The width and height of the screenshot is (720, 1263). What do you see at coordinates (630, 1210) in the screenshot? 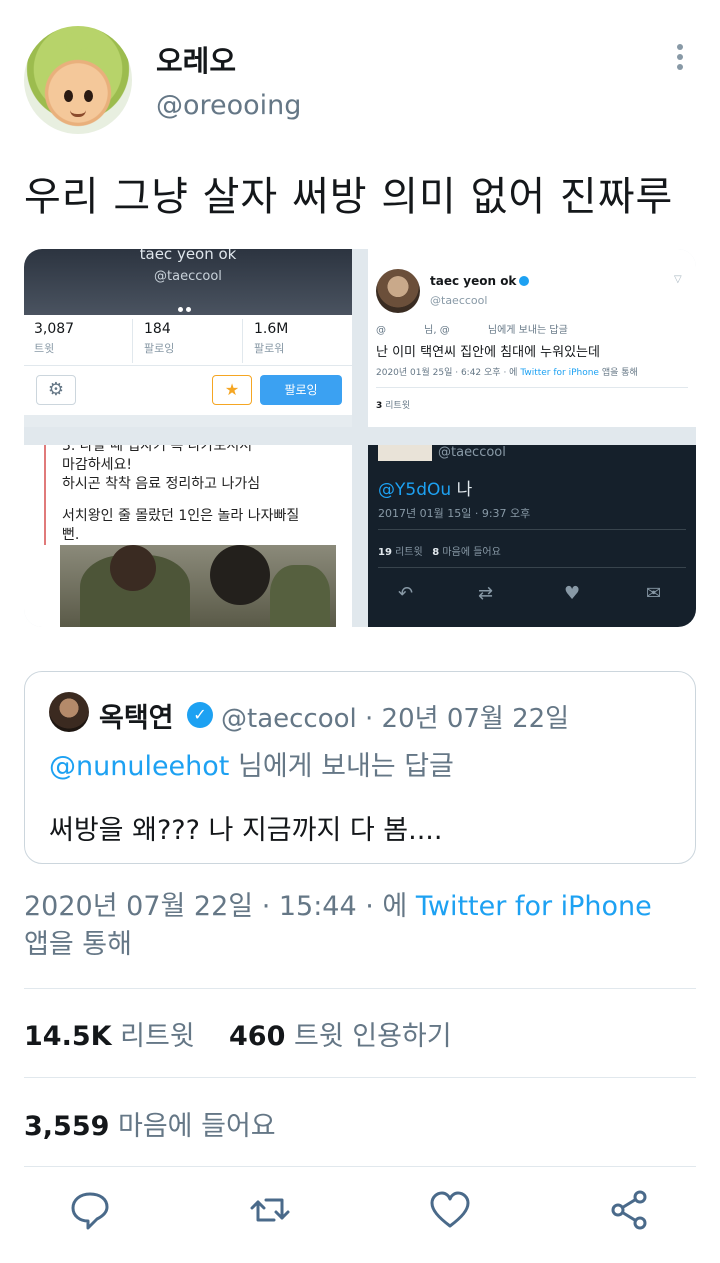
I see `share-icon` at bounding box center [630, 1210].